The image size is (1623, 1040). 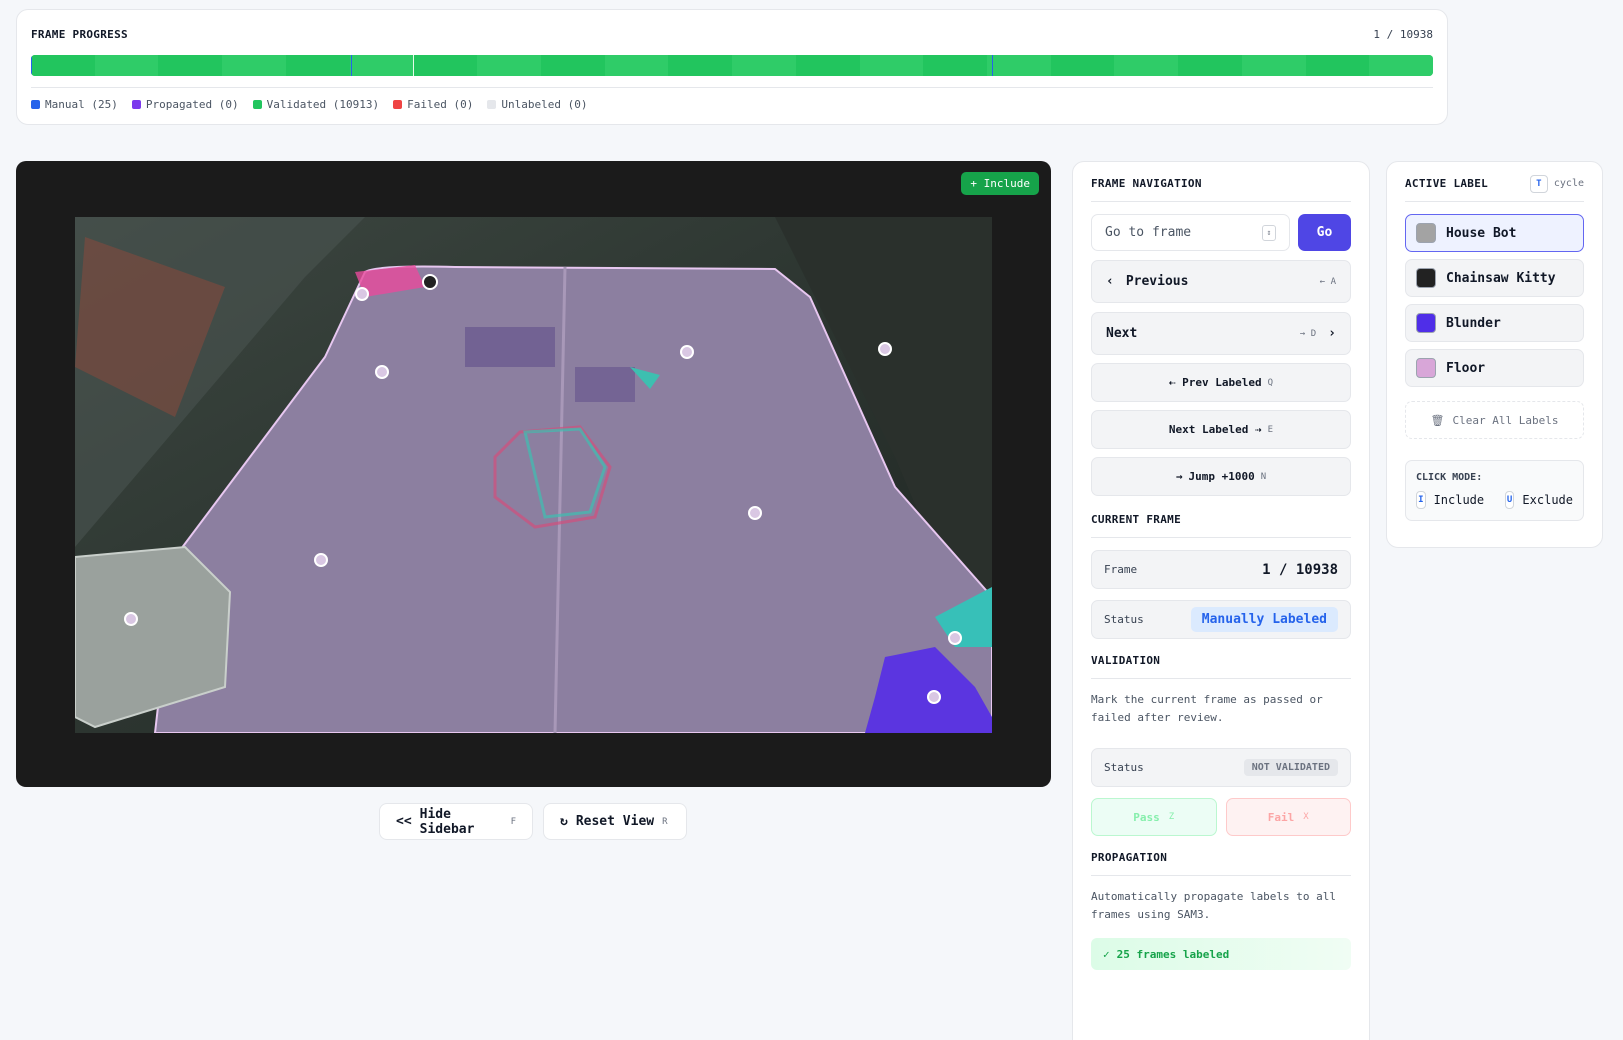 I want to click on next-labeled-key: E, so click(x=1270, y=429).